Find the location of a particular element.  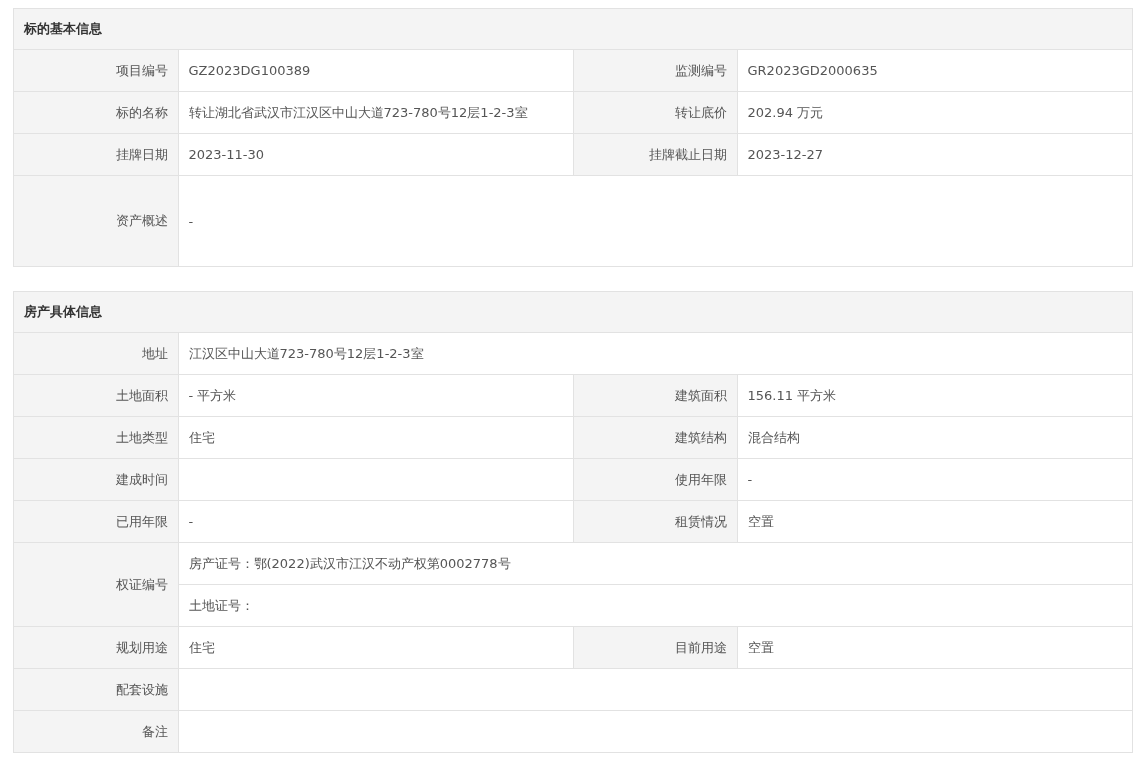

field-label: 土地类型 is located at coordinates (96, 437).